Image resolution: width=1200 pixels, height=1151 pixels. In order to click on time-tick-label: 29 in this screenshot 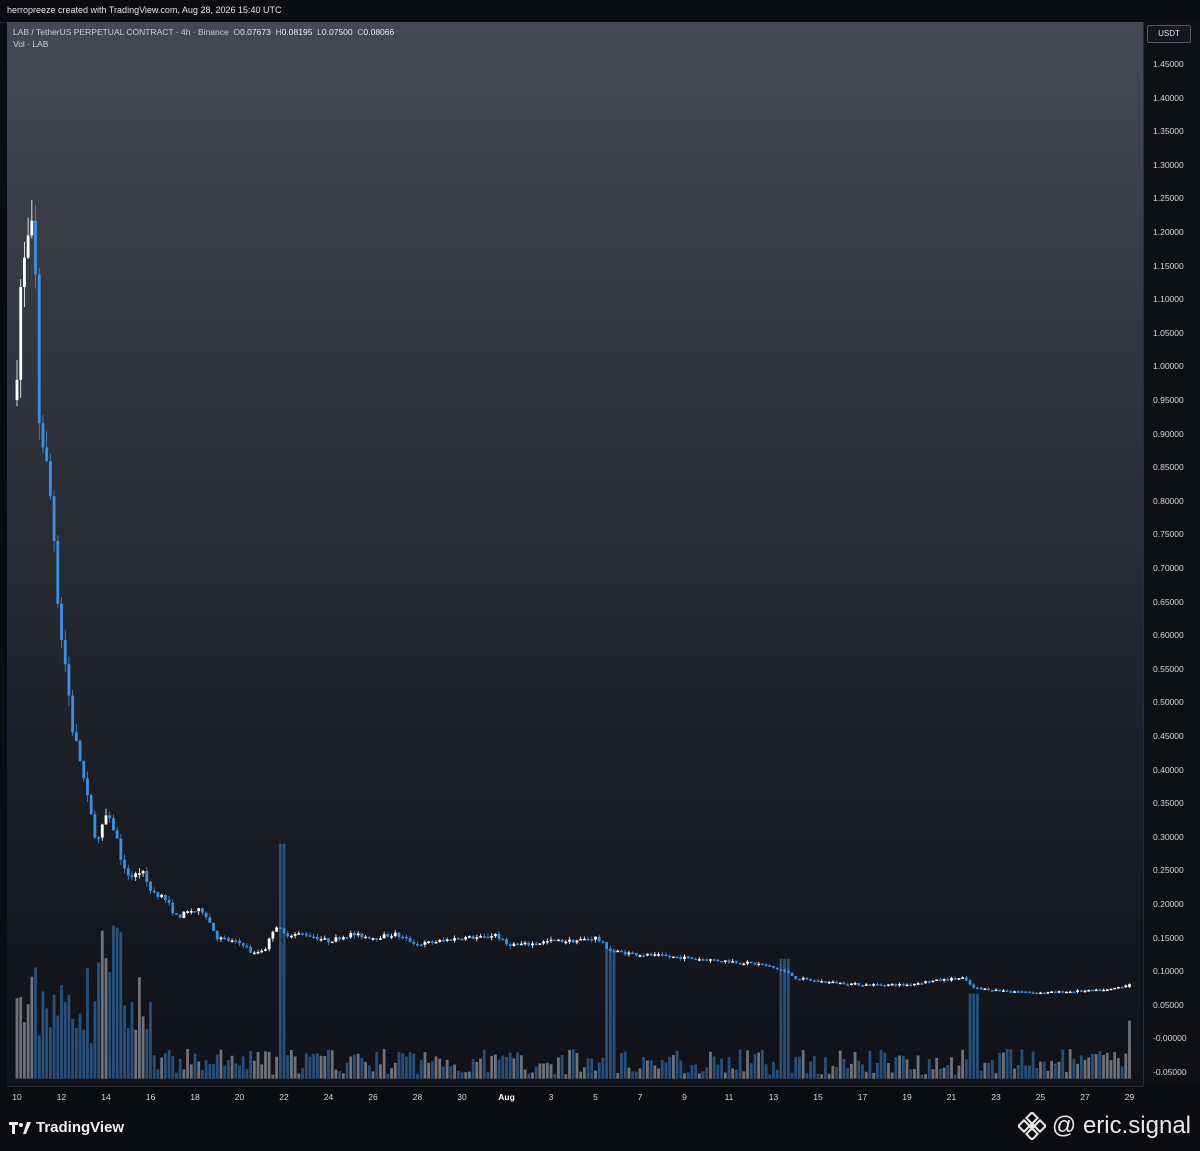, I will do `click(1129, 1097)`.